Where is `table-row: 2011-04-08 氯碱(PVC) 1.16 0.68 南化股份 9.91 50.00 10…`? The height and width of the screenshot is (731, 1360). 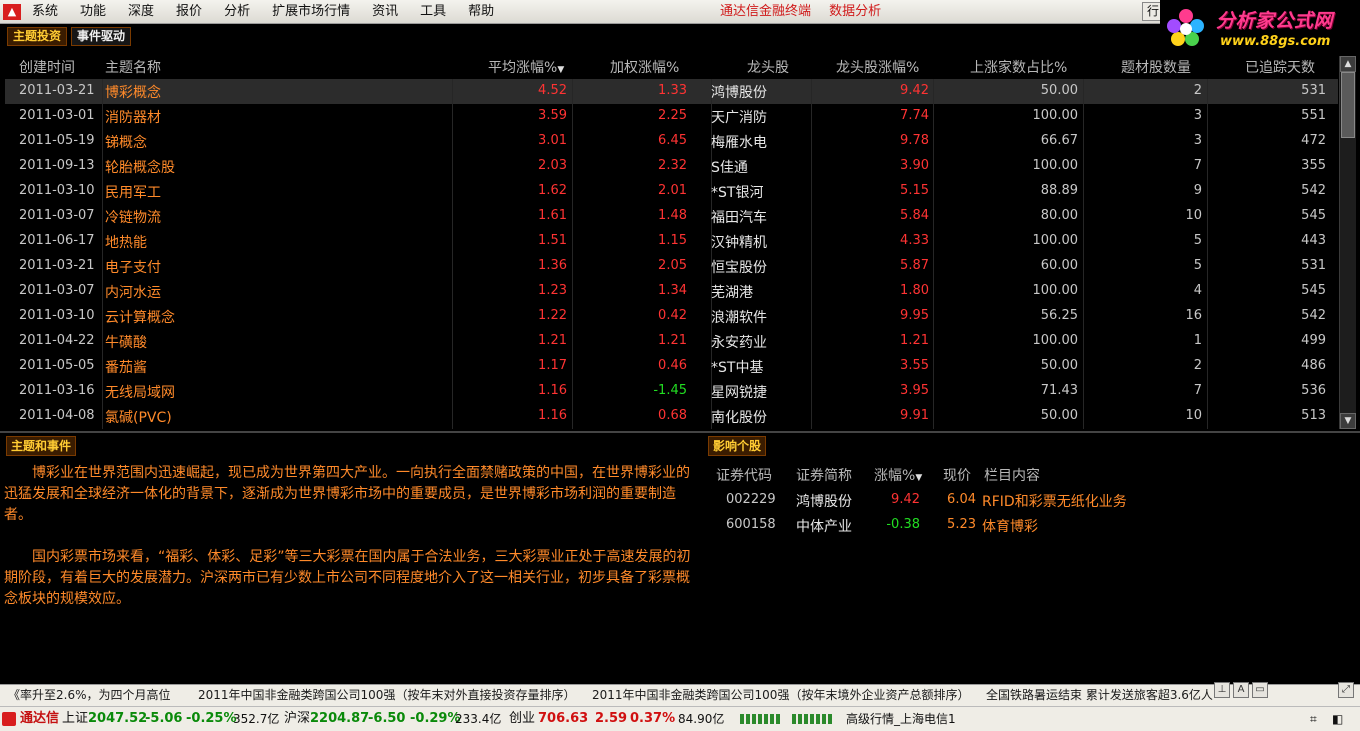 table-row: 2011-04-08 氯碱(PVC) 1.16 0.68 南化股份 9.91 50.00 10… is located at coordinates (671, 416).